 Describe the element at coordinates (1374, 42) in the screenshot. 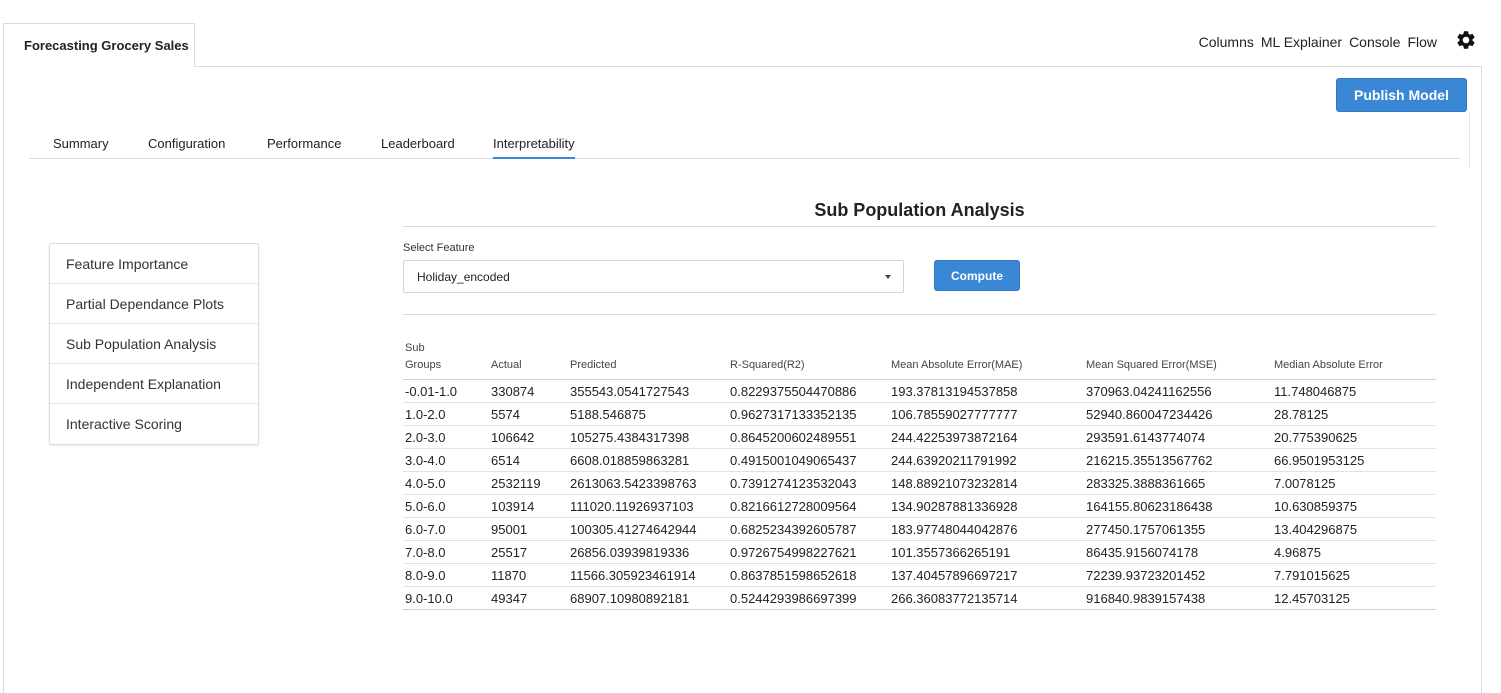

I see `console-link: Console` at that location.